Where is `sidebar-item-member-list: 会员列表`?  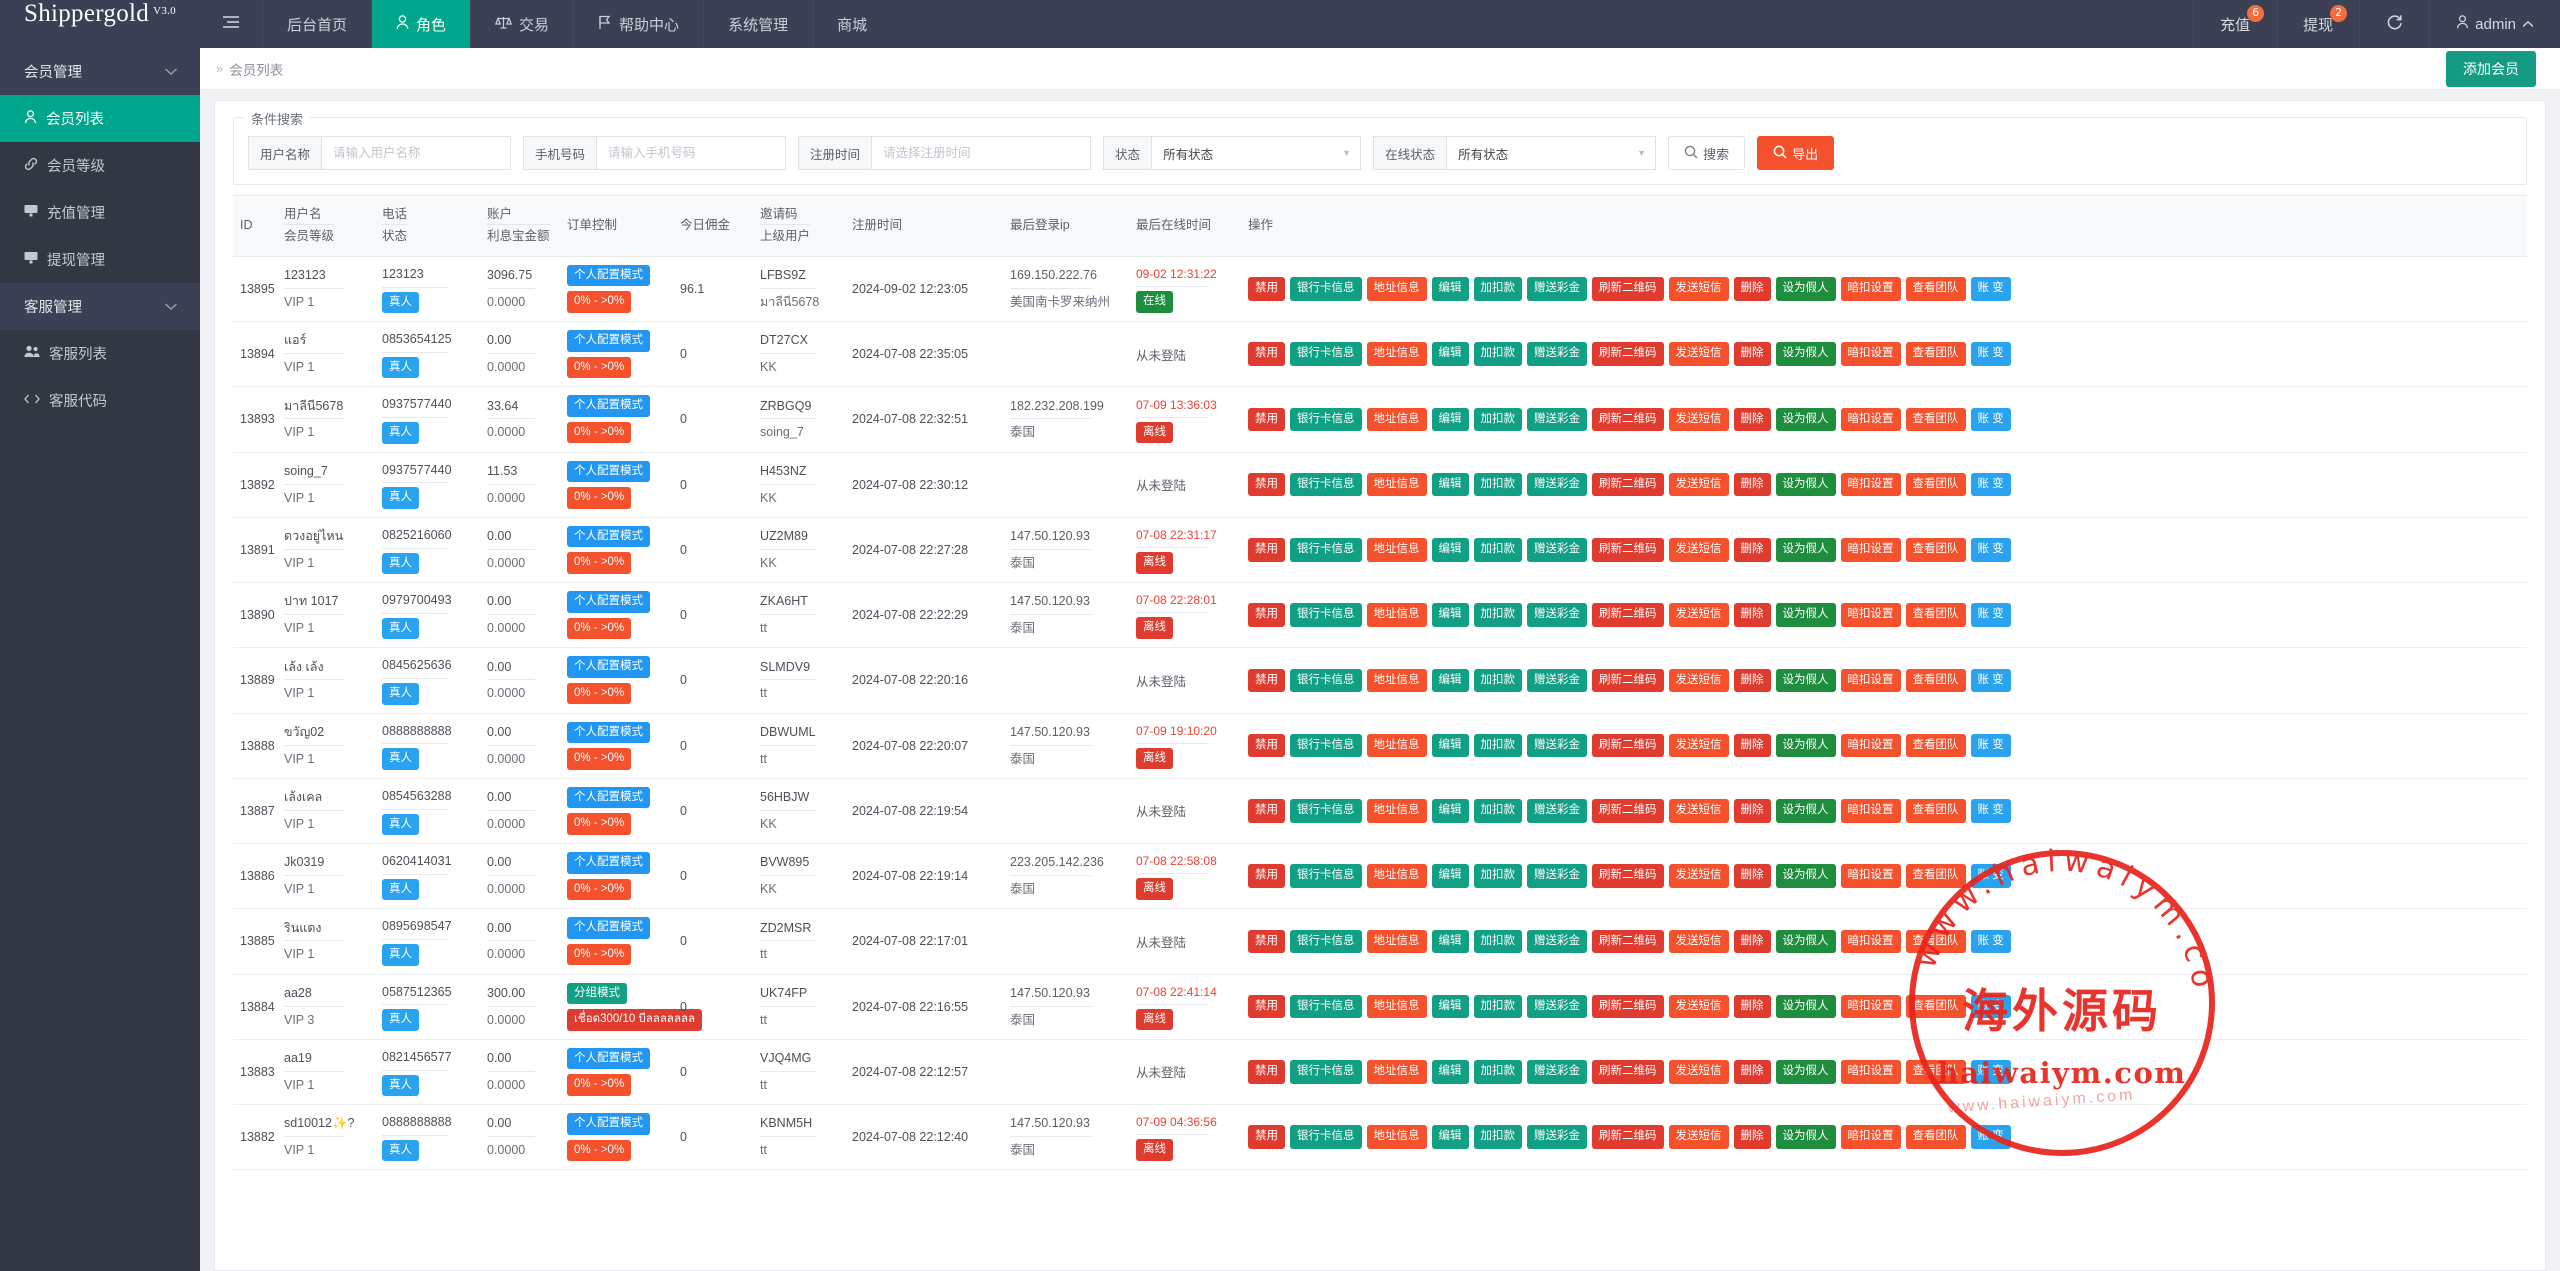
sidebar-item-member-list: 会员列表 is located at coordinates (100, 118).